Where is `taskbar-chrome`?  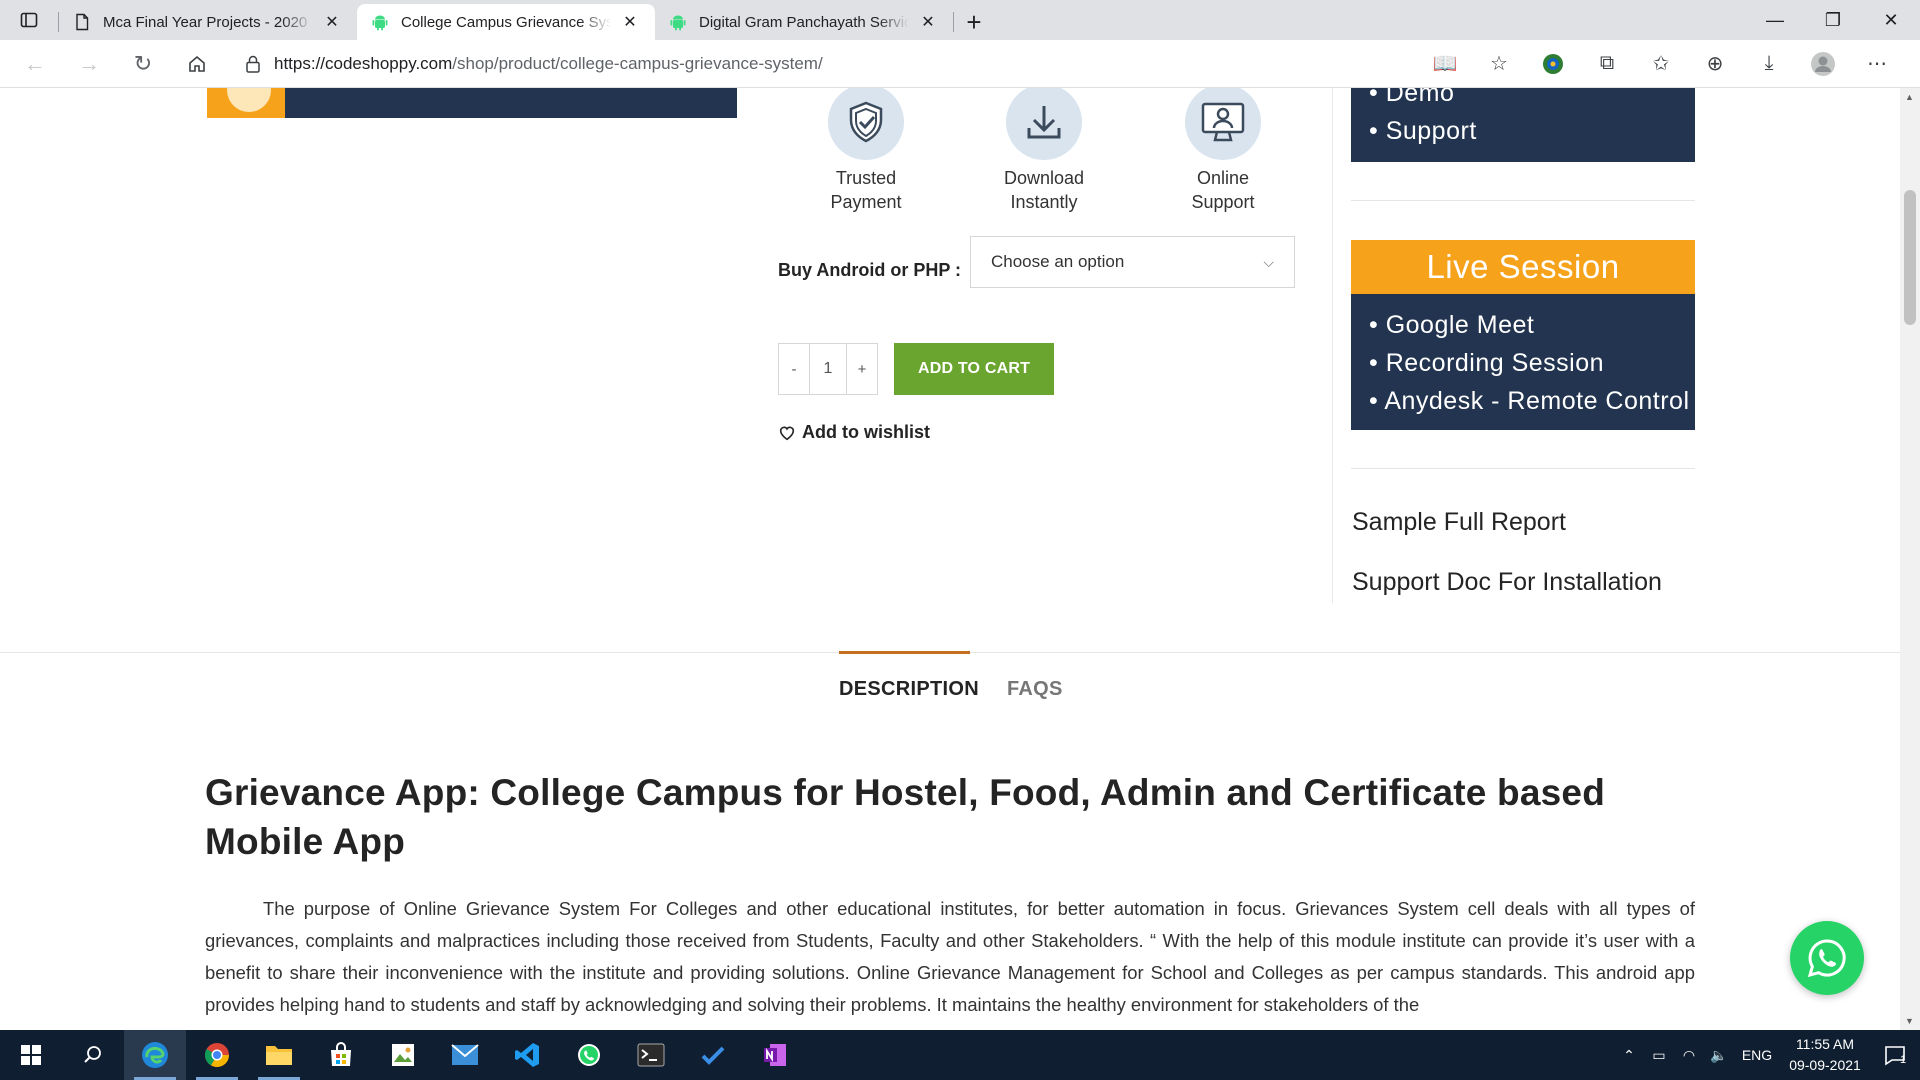 taskbar-chrome is located at coordinates (217, 1055).